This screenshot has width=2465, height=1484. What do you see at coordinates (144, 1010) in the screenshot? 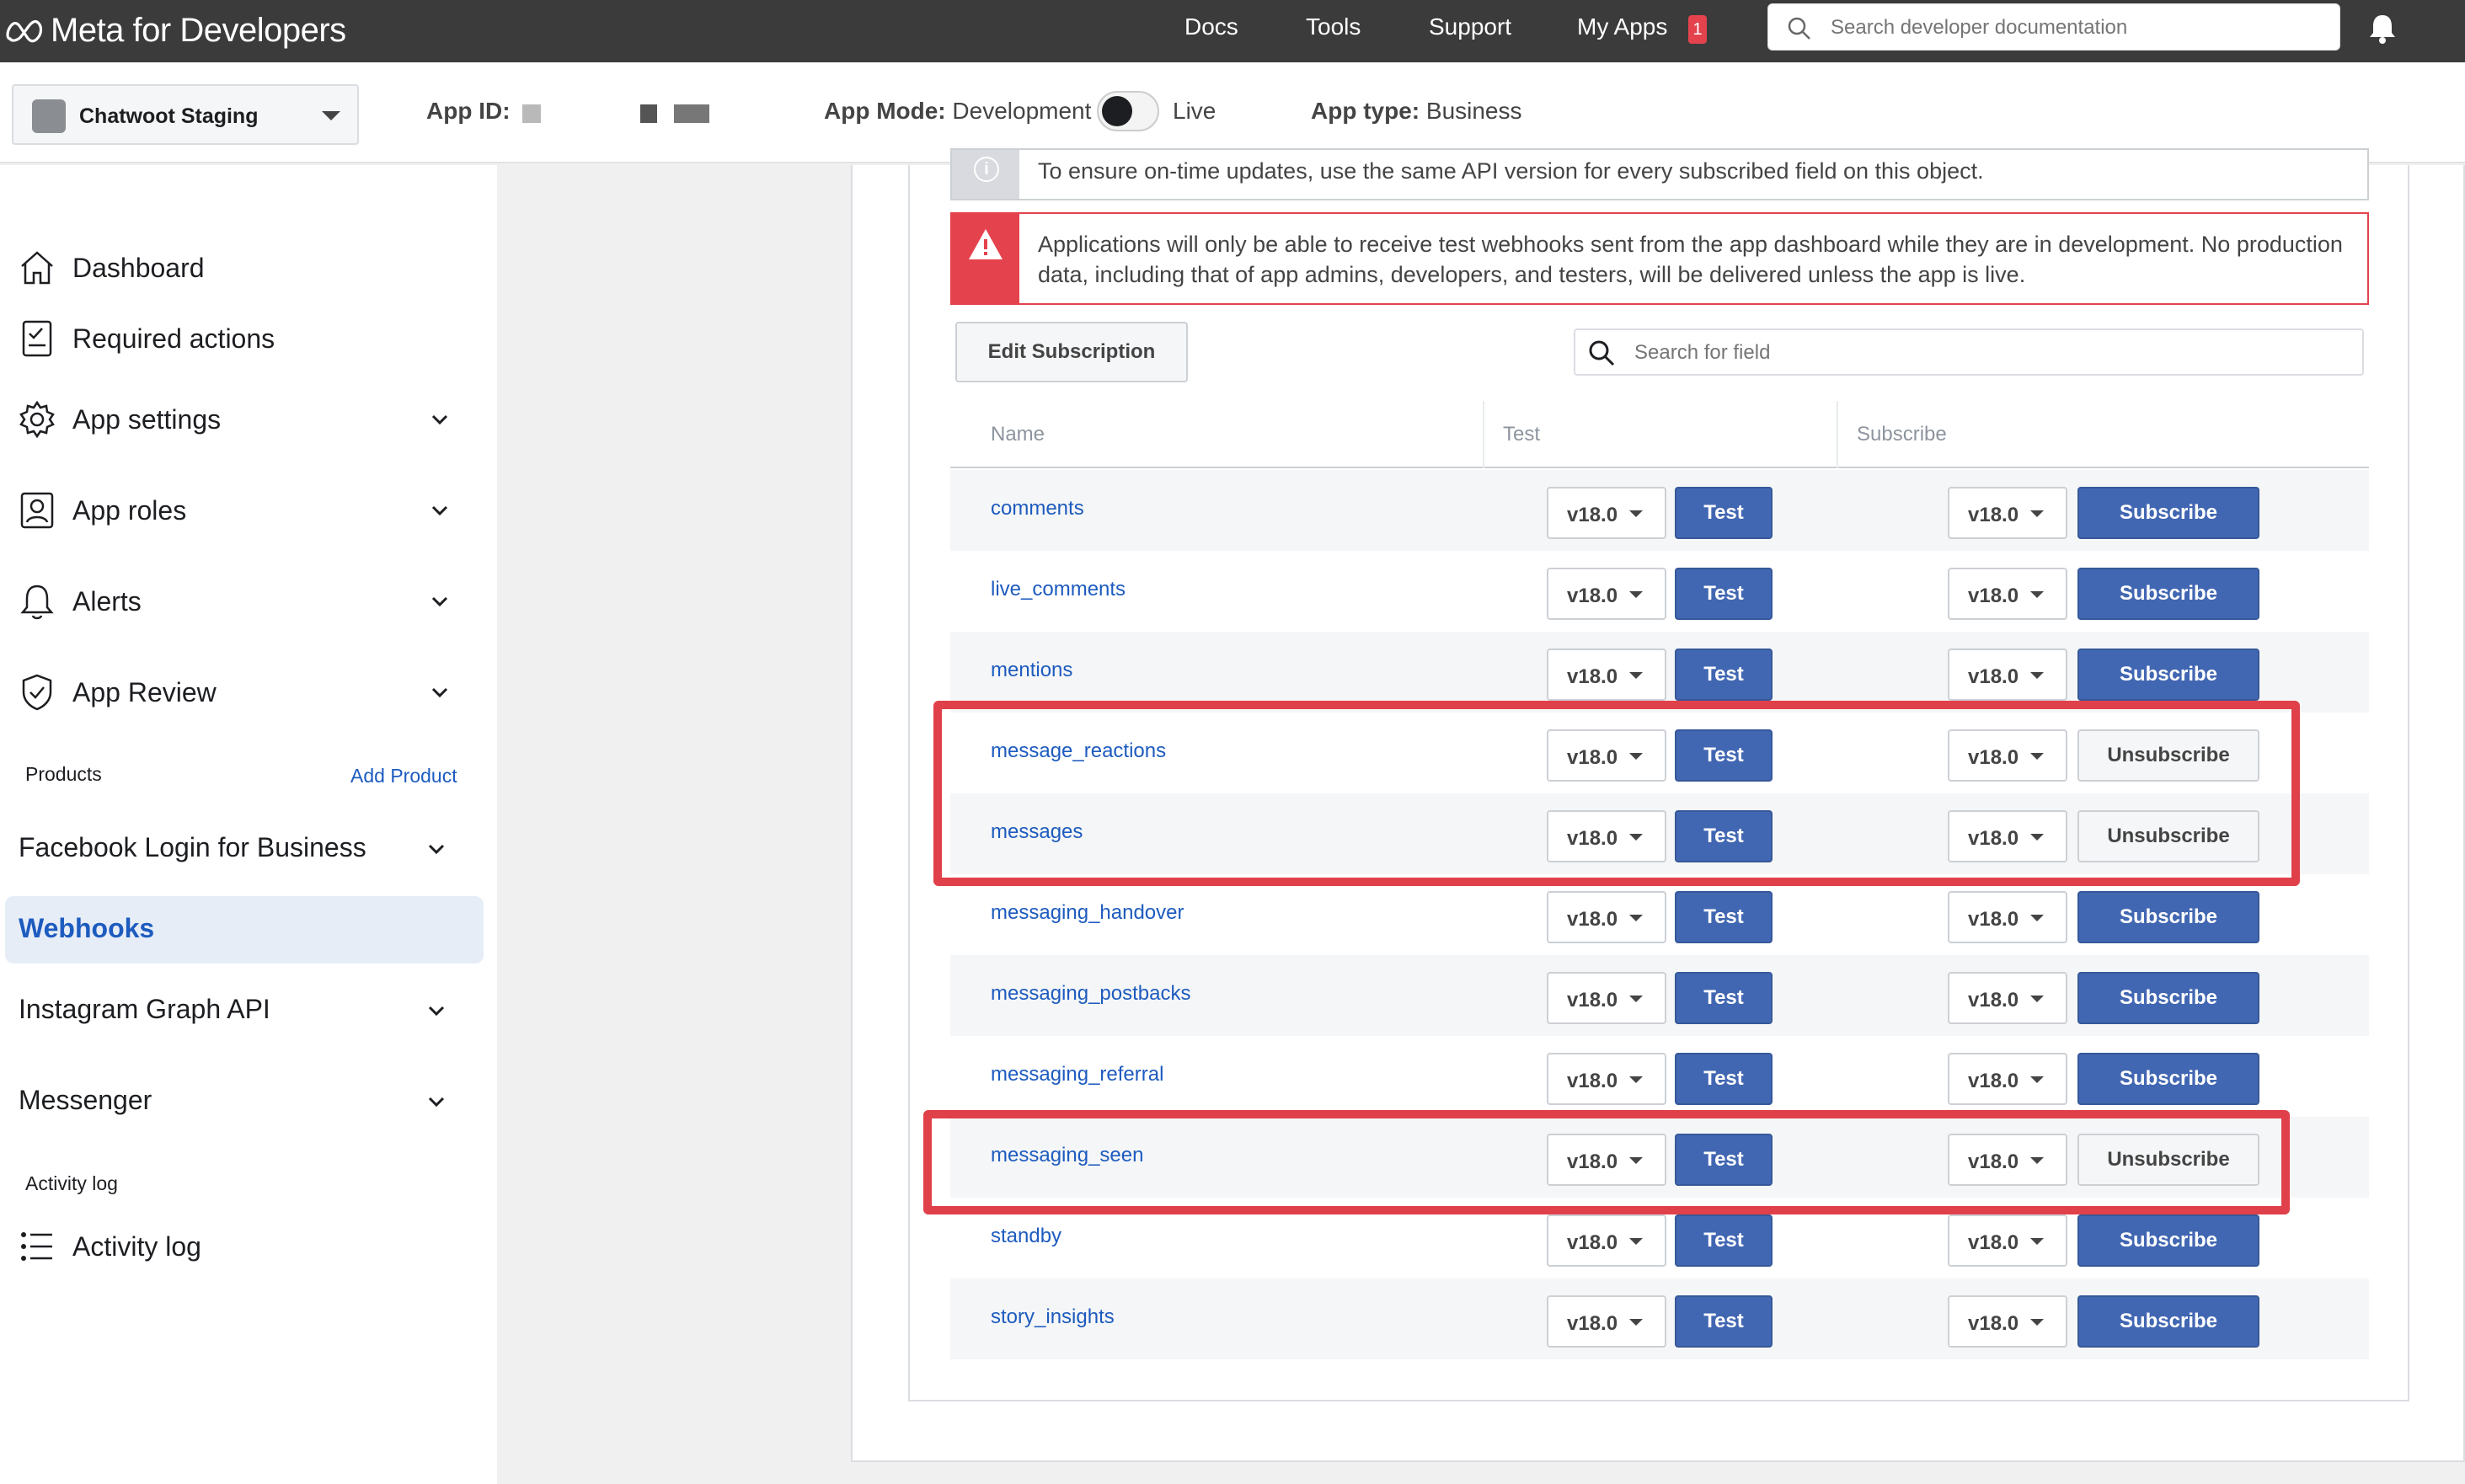
I see `sidebar-item-instagram-graph-api: Instagram Graph API` at bounding box center [144, 1010].